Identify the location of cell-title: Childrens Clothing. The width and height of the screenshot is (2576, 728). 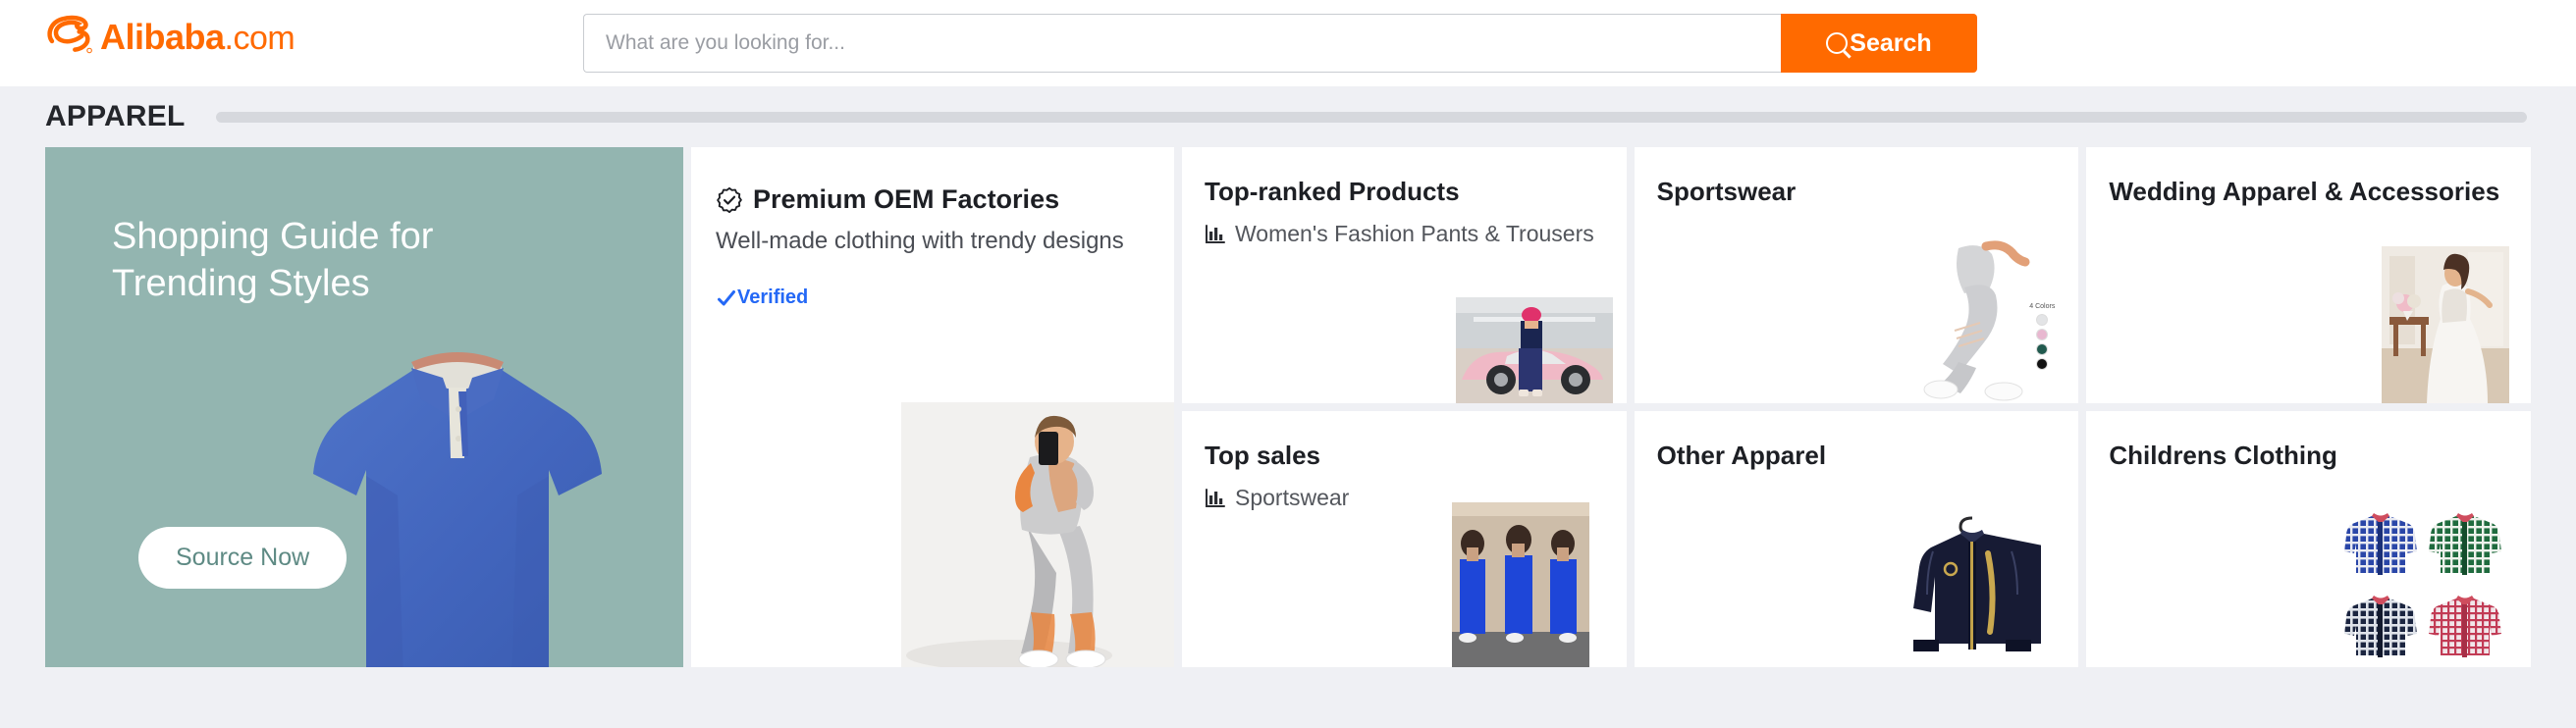
(2223, 455).